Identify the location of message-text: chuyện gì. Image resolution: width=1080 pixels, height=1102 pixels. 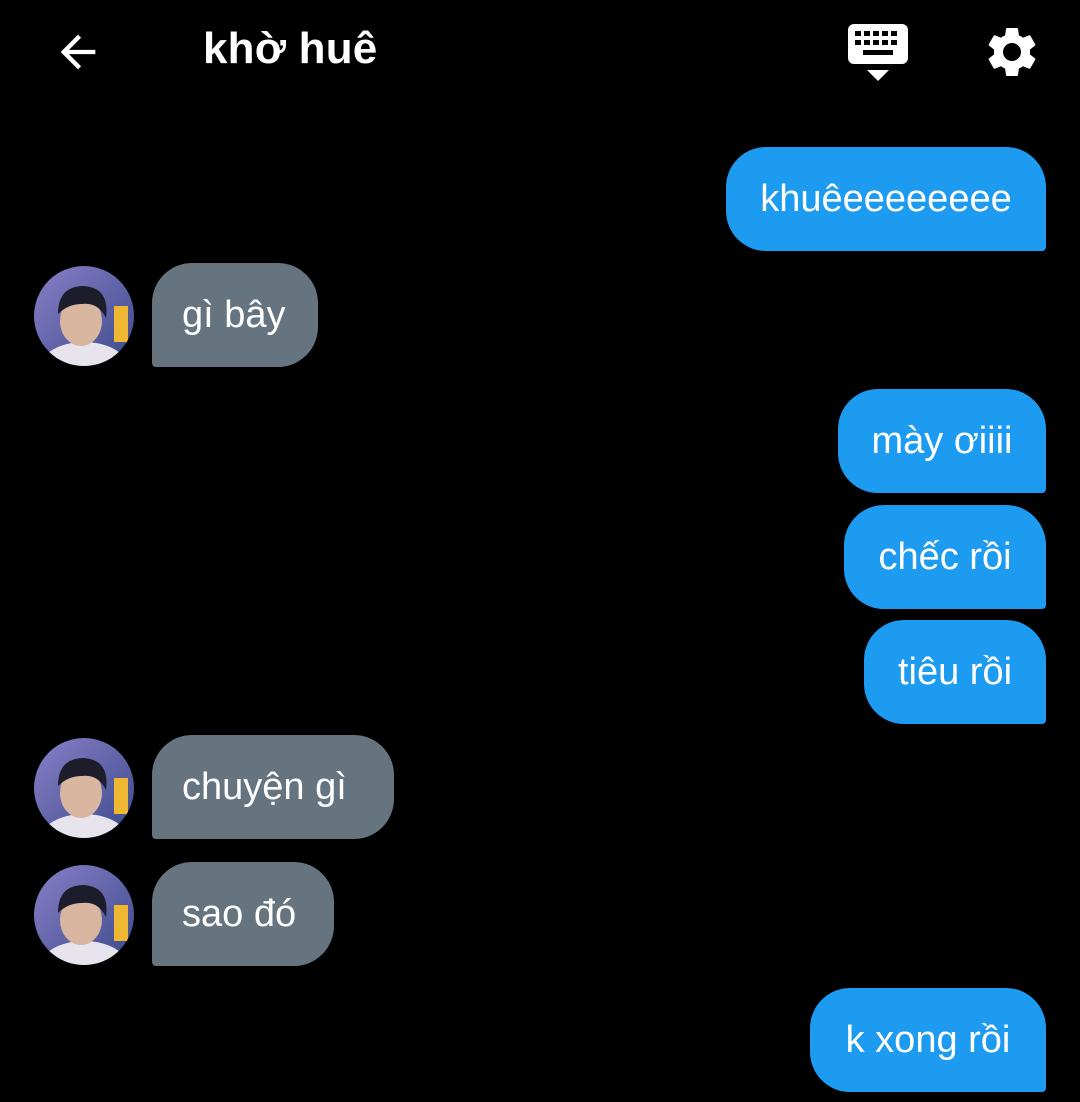
(264, 786).